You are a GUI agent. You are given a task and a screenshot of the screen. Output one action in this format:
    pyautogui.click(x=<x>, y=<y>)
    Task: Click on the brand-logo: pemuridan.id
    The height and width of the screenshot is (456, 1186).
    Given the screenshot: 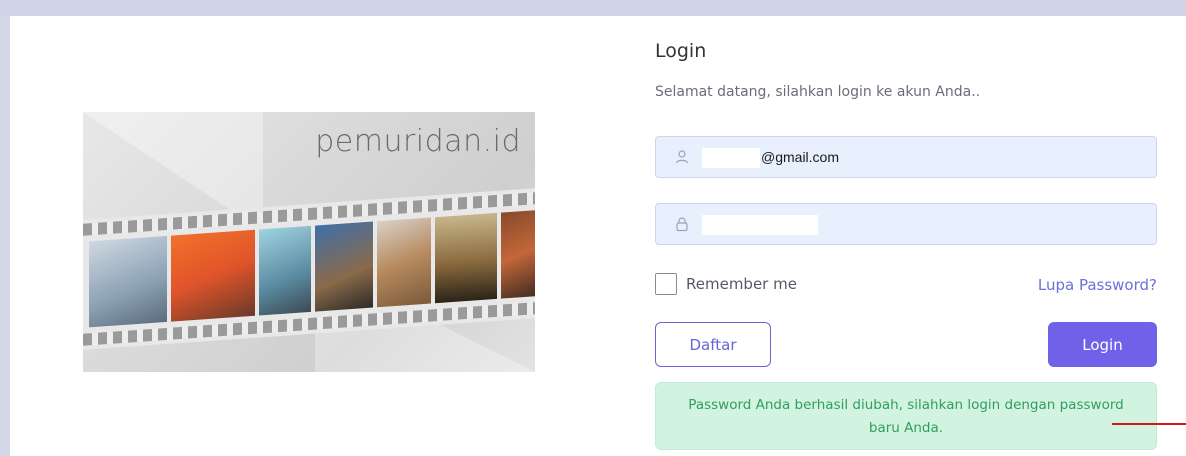 What is the action you would take?
    pyautogui.click(x=418, y=141)
    